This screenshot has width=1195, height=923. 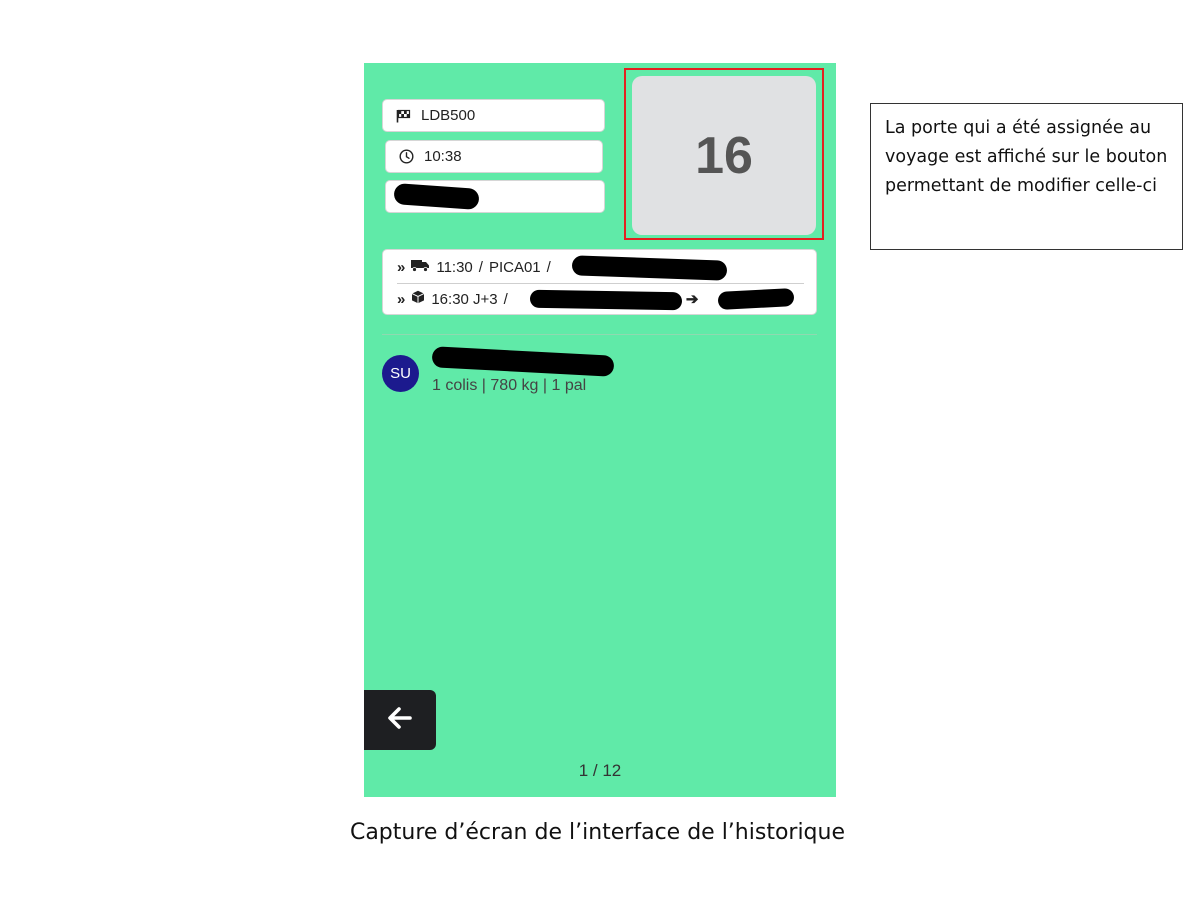 I want to click on gate-highlight: 16, so click(x=724, y=154).